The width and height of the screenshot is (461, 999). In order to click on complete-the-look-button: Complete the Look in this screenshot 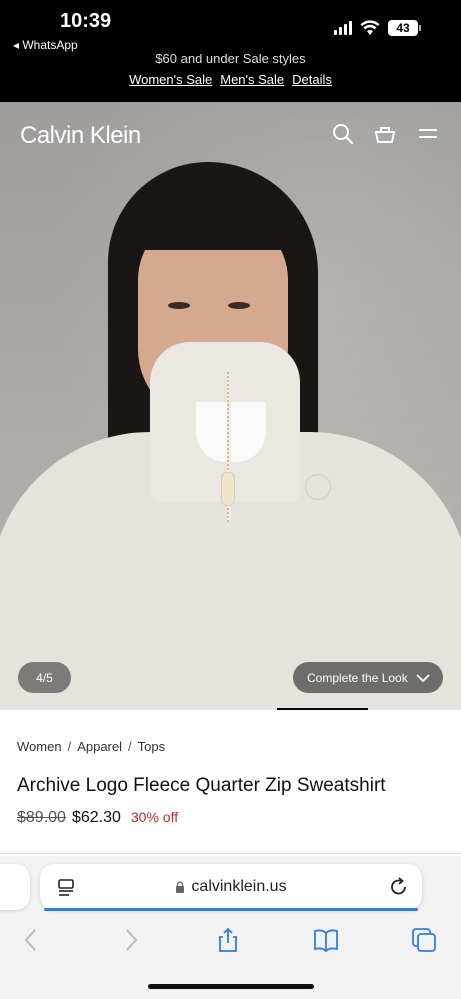, I will do `click(368, 677)`.